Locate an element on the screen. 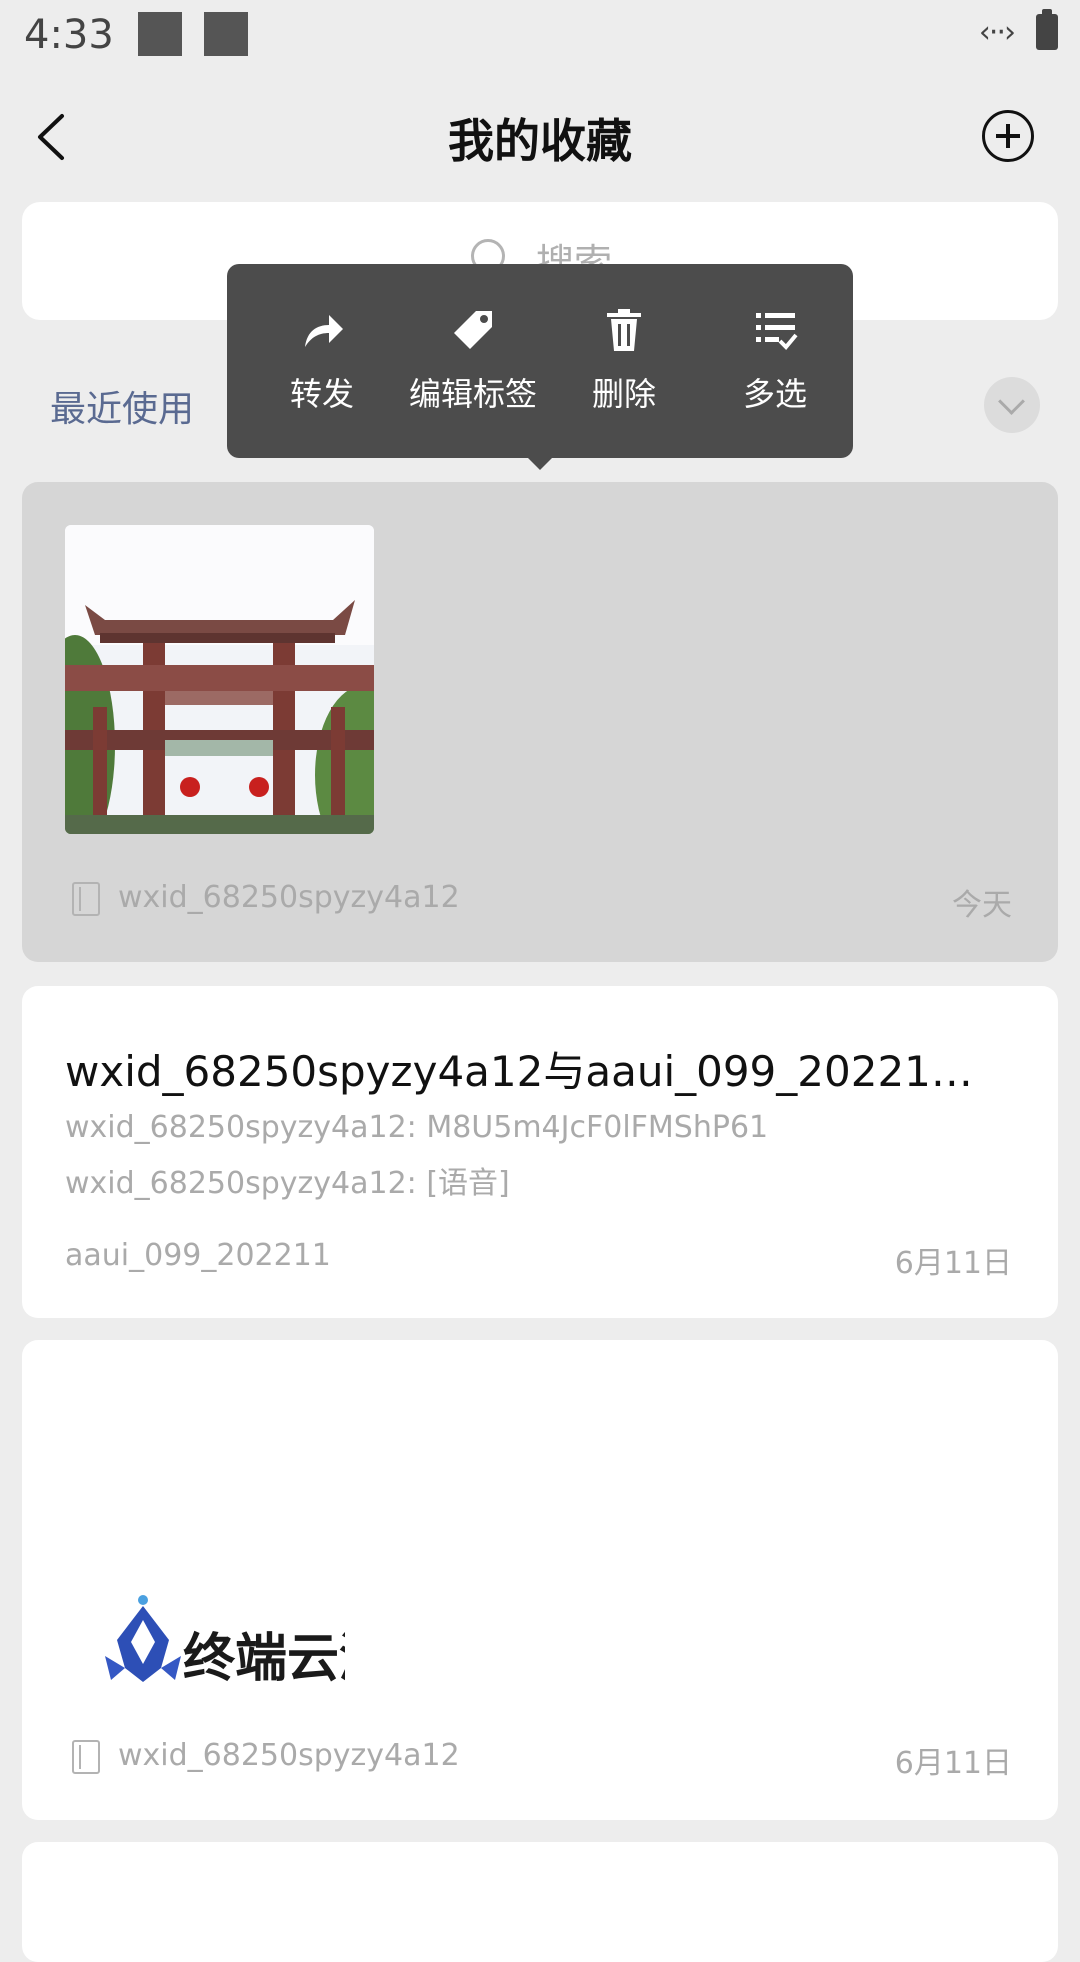  tag-icon is located at coordinates (473, 330).